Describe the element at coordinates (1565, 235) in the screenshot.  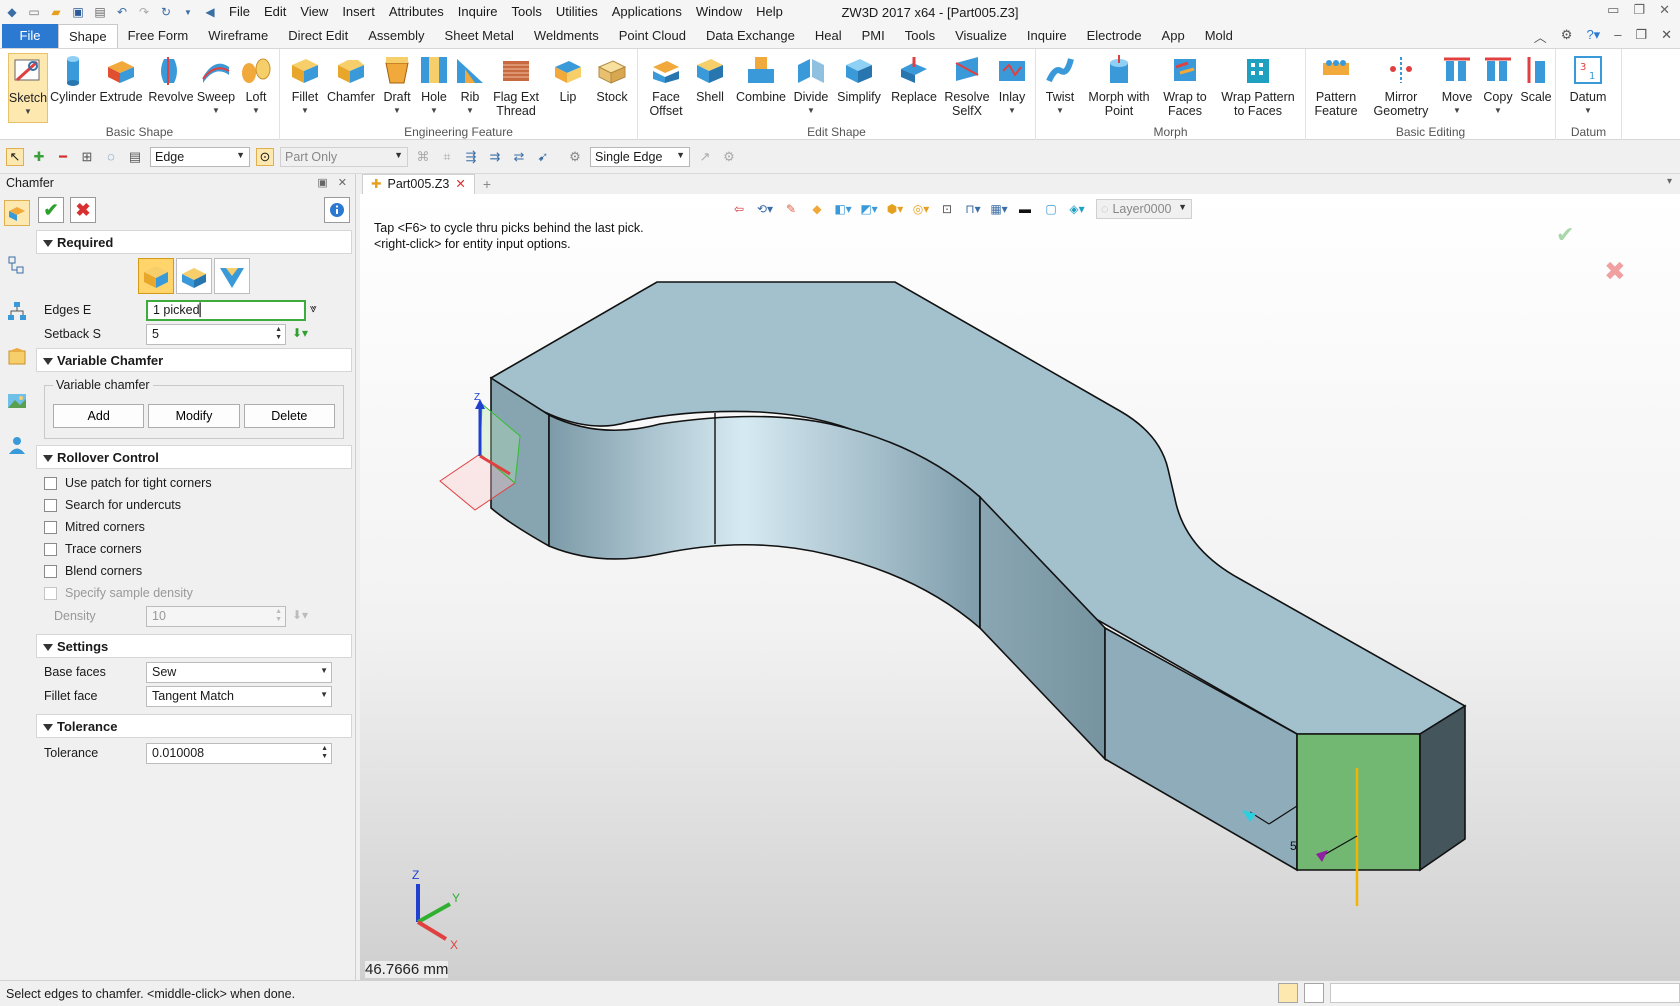
I see `viewport-accept-icon: ✔` at that location.